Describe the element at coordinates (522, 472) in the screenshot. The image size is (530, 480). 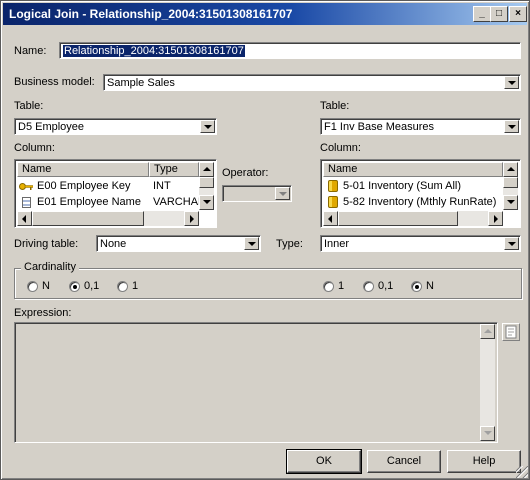
I see `resize-grip-icon` at that location.